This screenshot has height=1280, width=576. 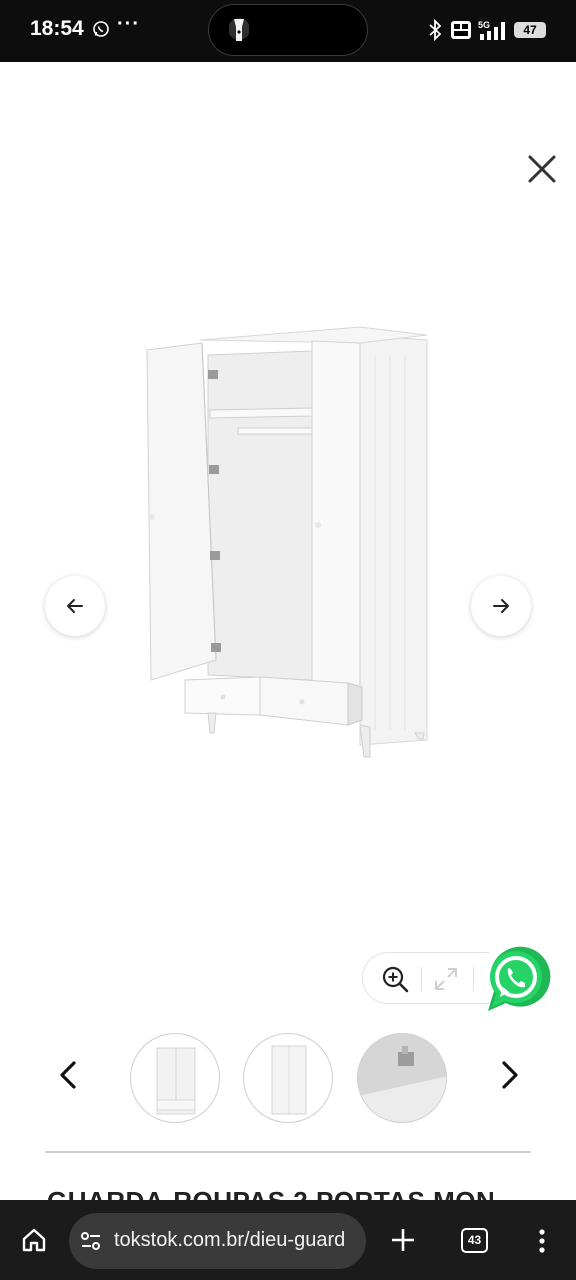 What do you see at coordinates (446, 979) in the screenshot?
I see `expand-icon` at bounding box center [446, 979].